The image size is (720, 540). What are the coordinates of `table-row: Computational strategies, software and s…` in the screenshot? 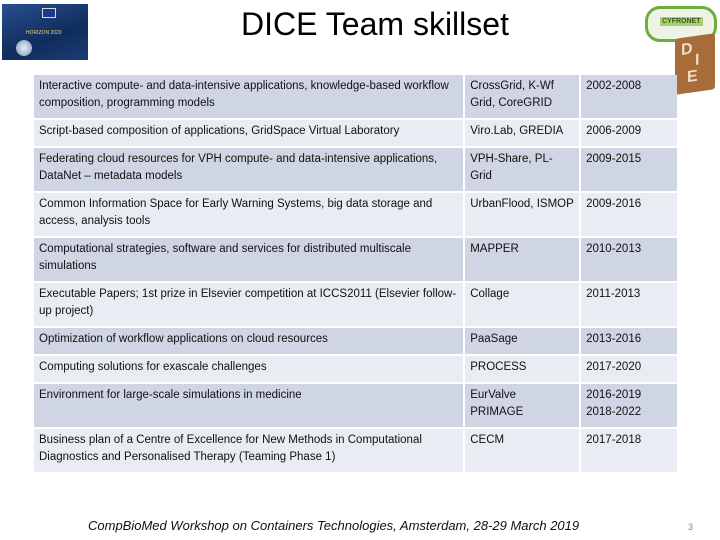 It's located at (355, 259).